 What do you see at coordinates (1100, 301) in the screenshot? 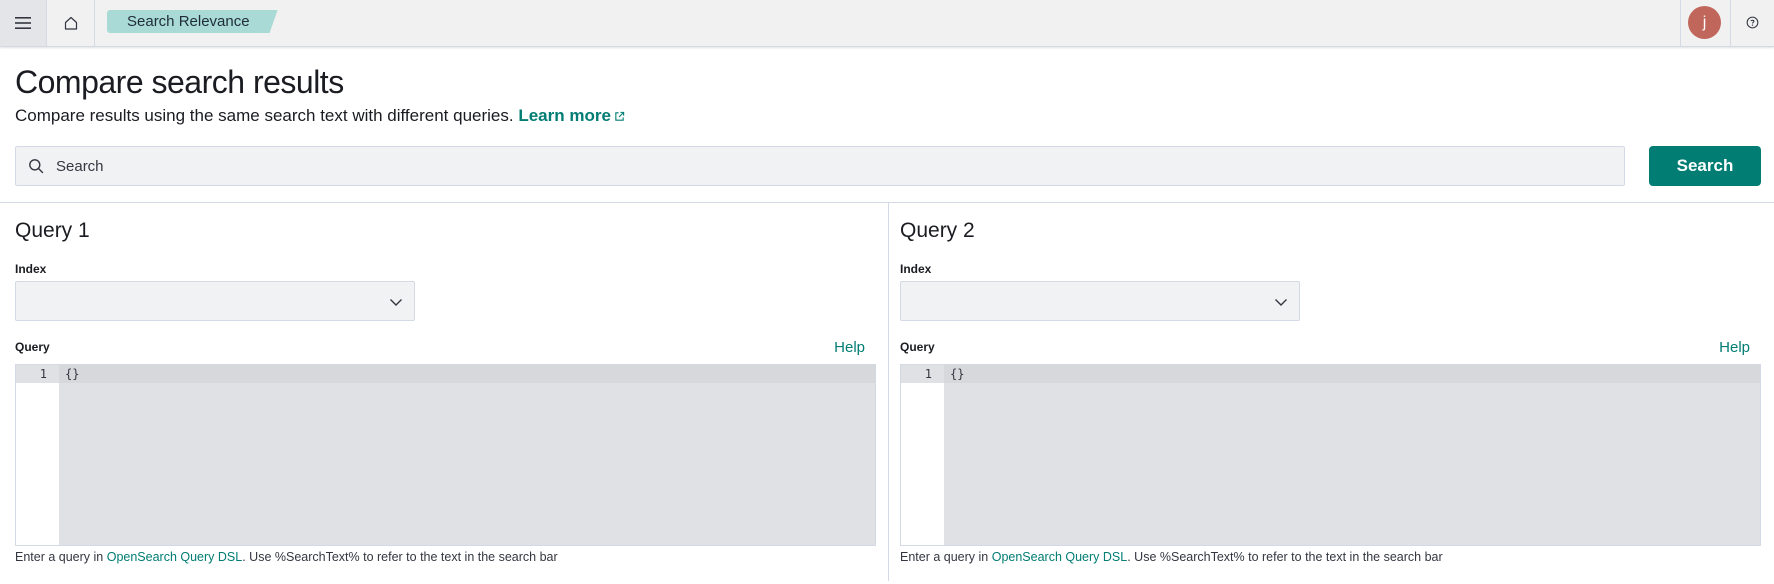
I see `query-2-index-select` at bounding box center [1100, 301].